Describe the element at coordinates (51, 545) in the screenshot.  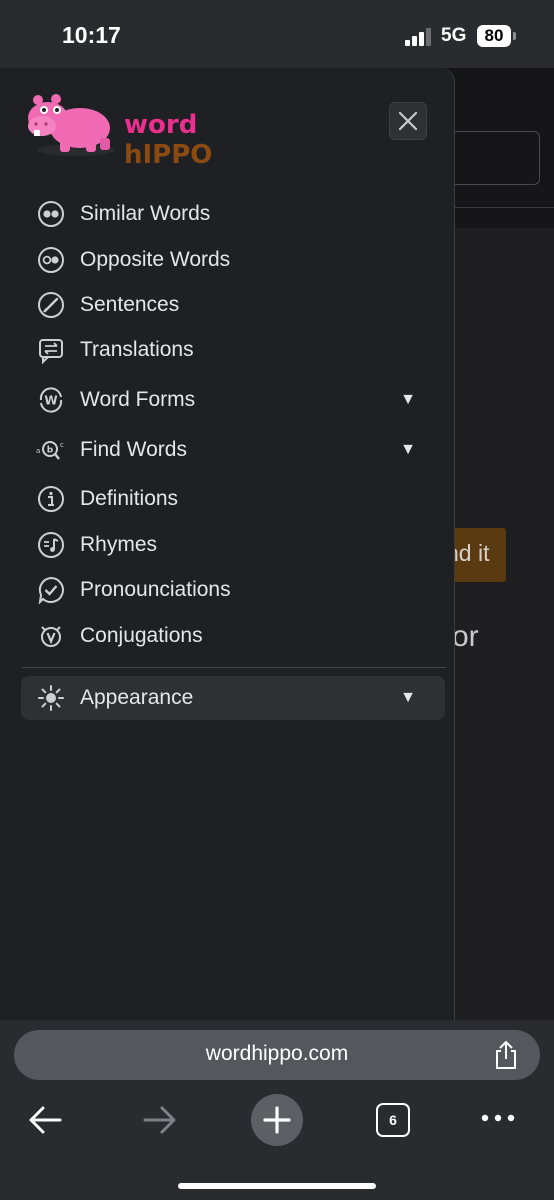
I see `rhymes-icon` at that location.